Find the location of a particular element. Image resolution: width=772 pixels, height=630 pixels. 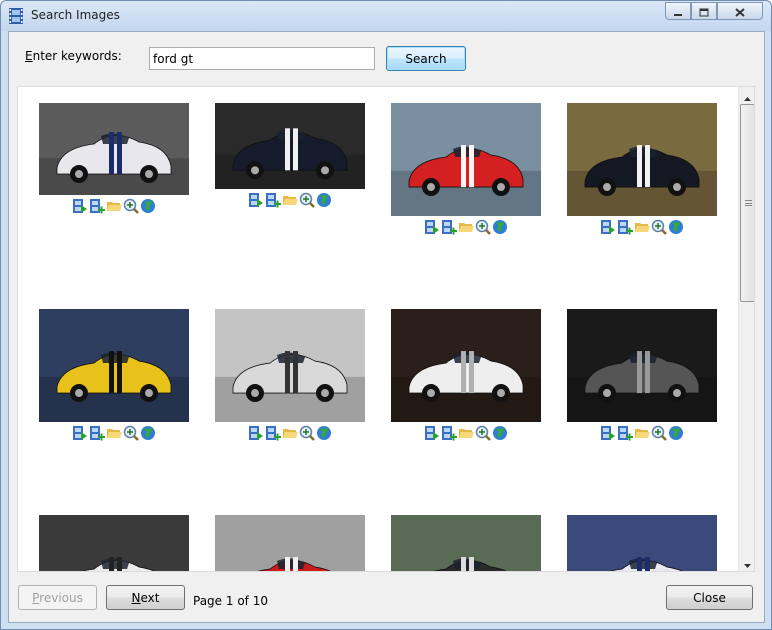

scroll-up-button is located at coordinates (746, 96).